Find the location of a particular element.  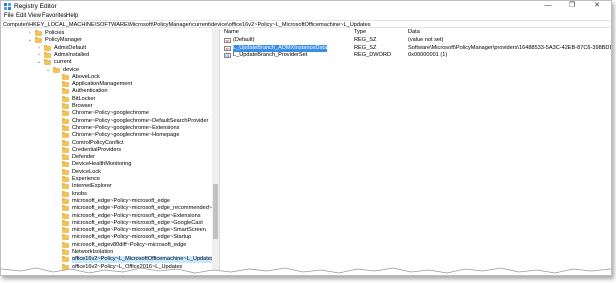

tree-item: Chrome~Policy~googlechrome~Extensions is located at coordinates (106, 128).